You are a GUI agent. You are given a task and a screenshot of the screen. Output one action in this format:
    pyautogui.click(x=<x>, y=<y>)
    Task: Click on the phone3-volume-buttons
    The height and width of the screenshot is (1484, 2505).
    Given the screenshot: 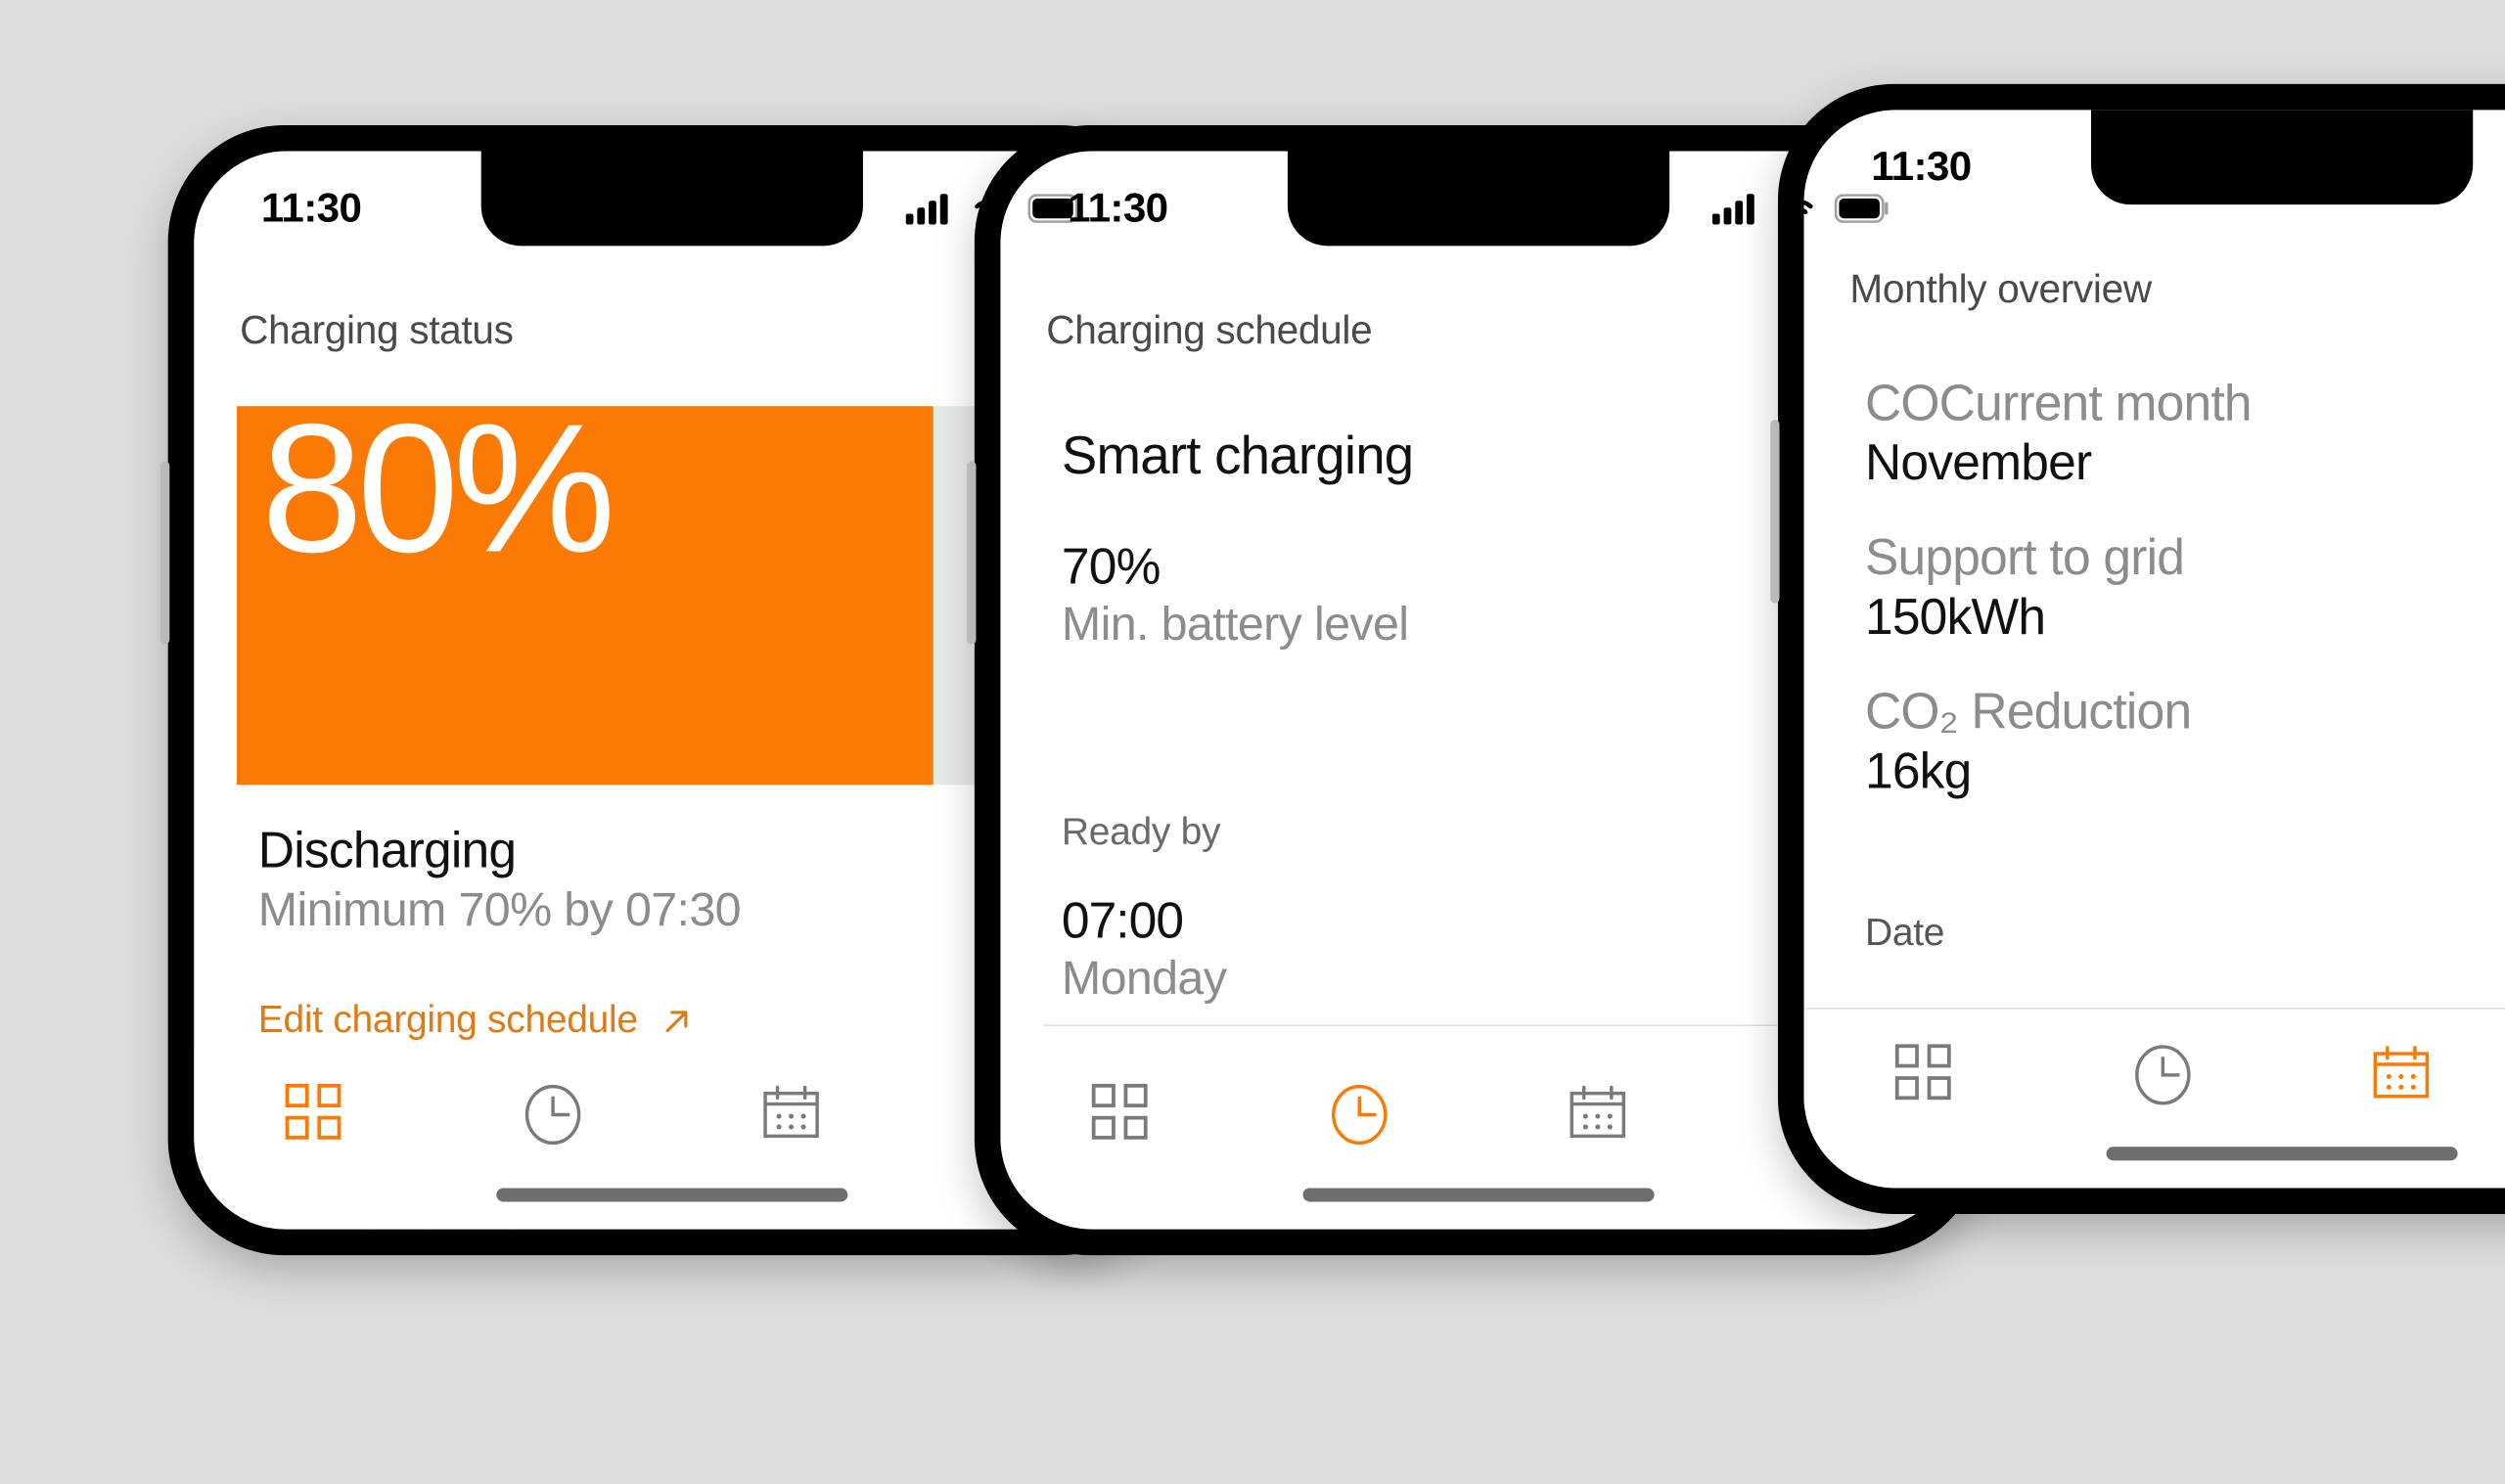 What is the action you would take?
    pyautogui.click(x=1775, y=512)
    